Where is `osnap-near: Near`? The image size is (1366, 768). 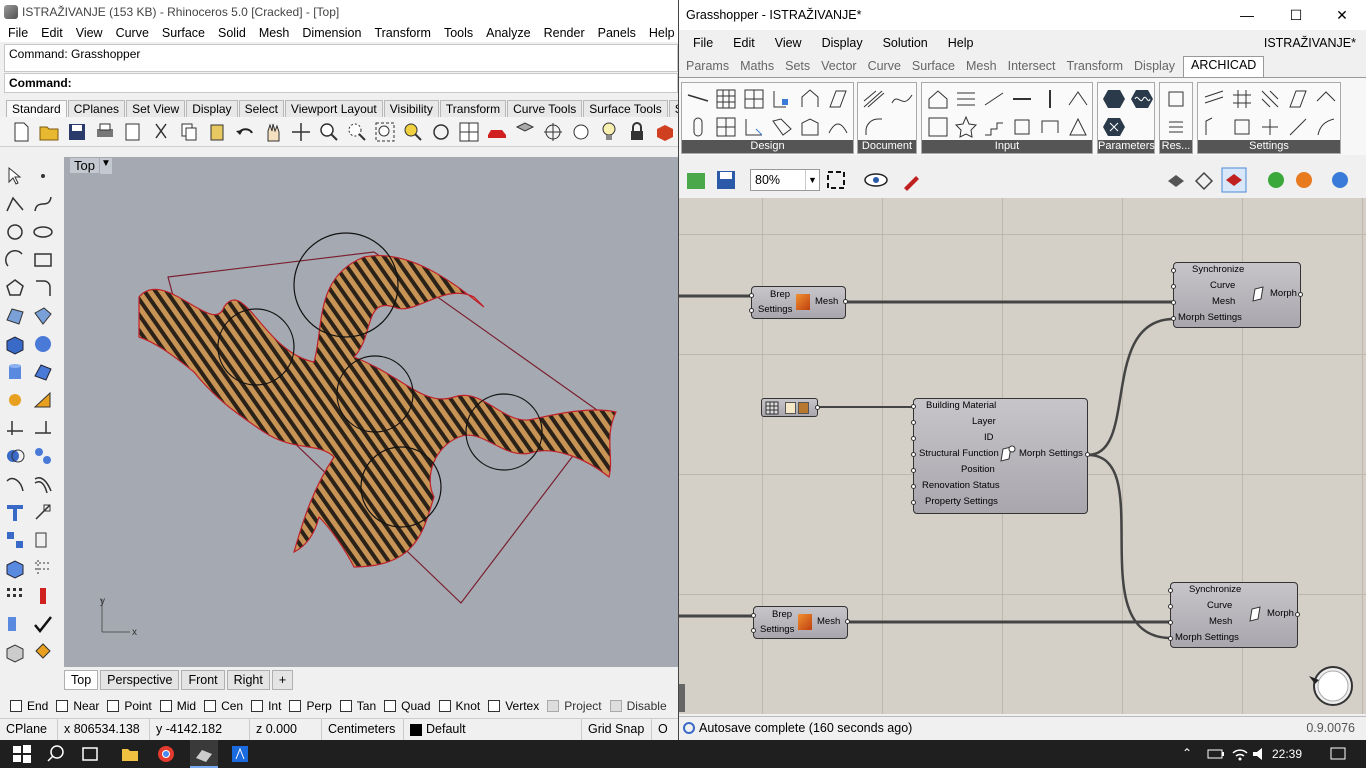 osnap-near: Near is located at coordinates (77, 706).